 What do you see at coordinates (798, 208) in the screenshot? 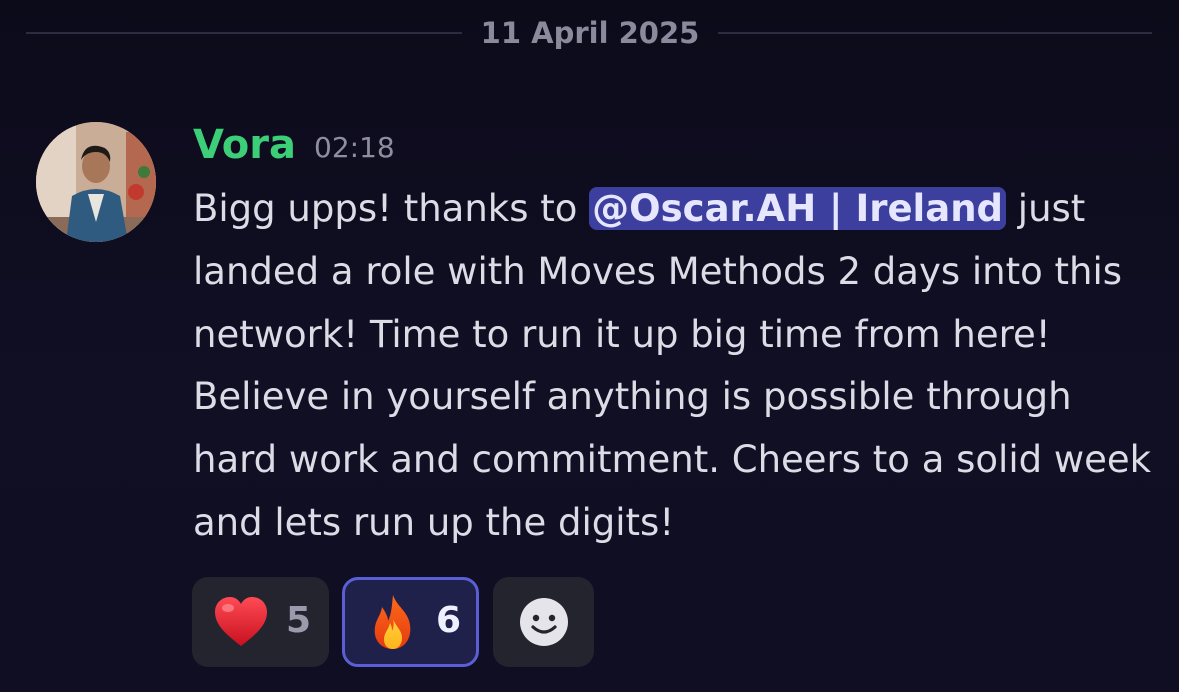
I see `user-mention: @Oscar.AH | Ireland` at bounding box center [798, 208].